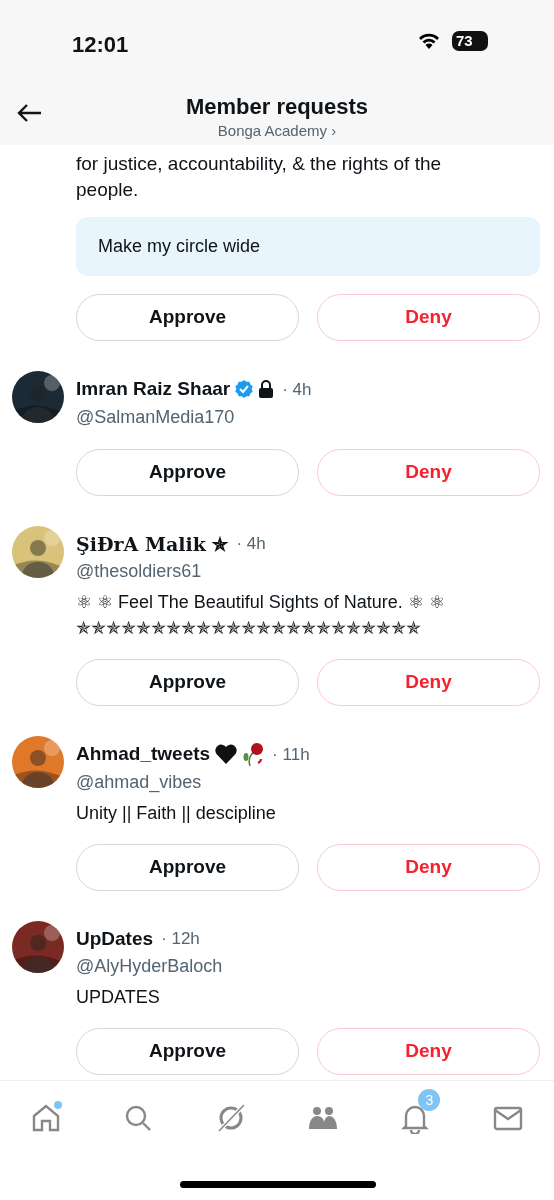 The image size is (554, 1200). What do you see at coordinates (153, 389) in the screenshot?
I see `user-name: Imran Raiz Shaar` at bounding box center [153, 389].